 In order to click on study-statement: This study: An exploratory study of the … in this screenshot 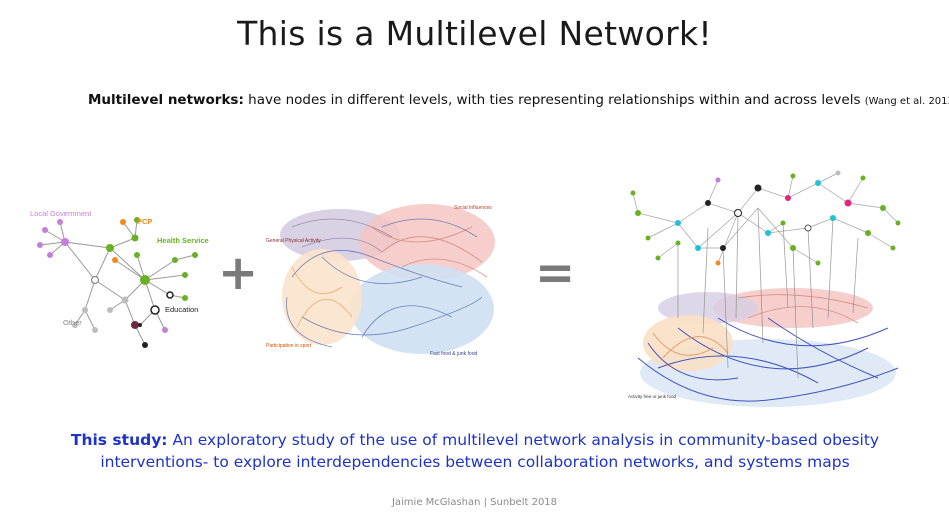, I will do `click(475, 451)`.